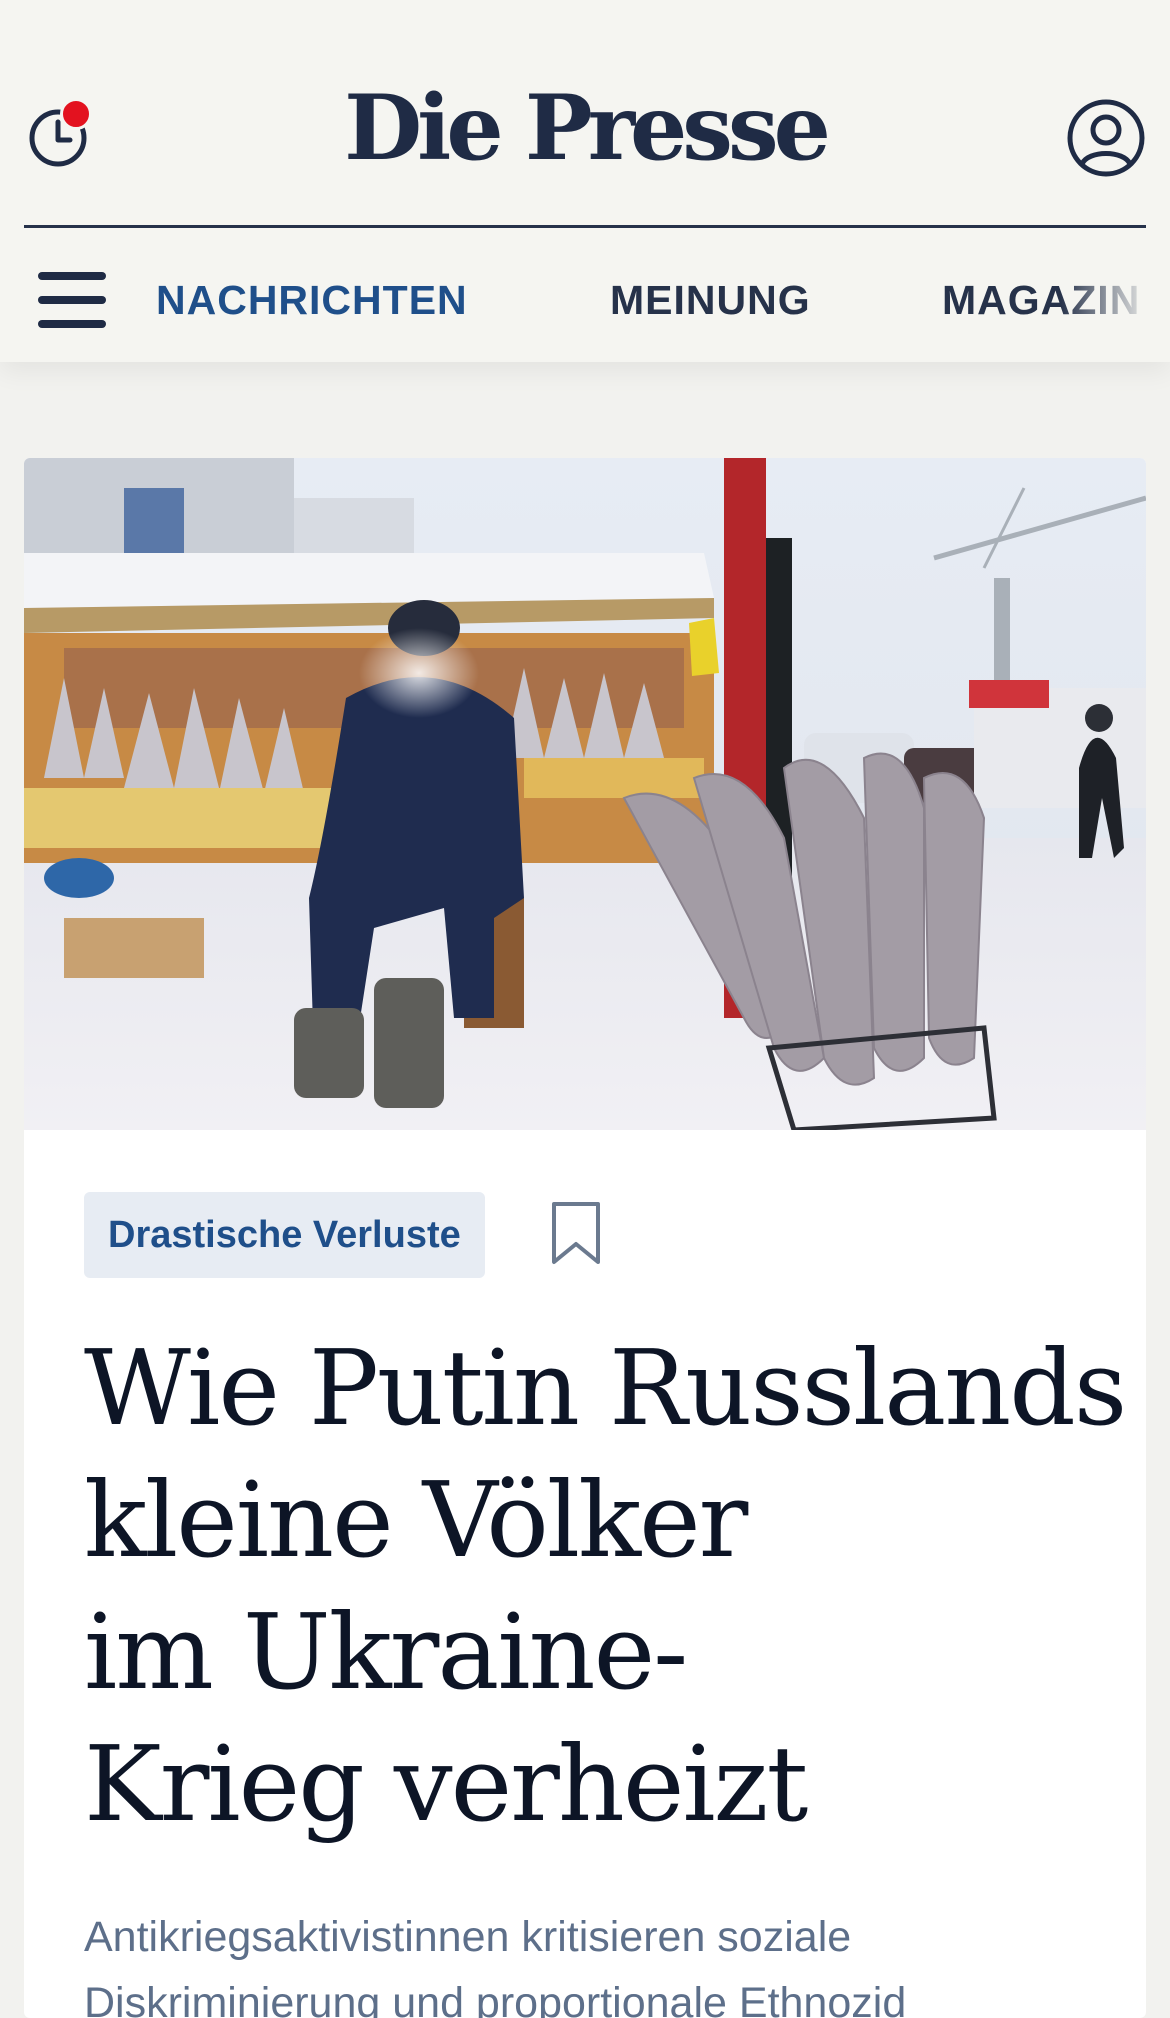  What do you see at coordinates (585, 295) in the screenshot?
I see `section-nav: NACHRICHTEN MEINUNG MAGAZIN` at bounding box center [585, 295].